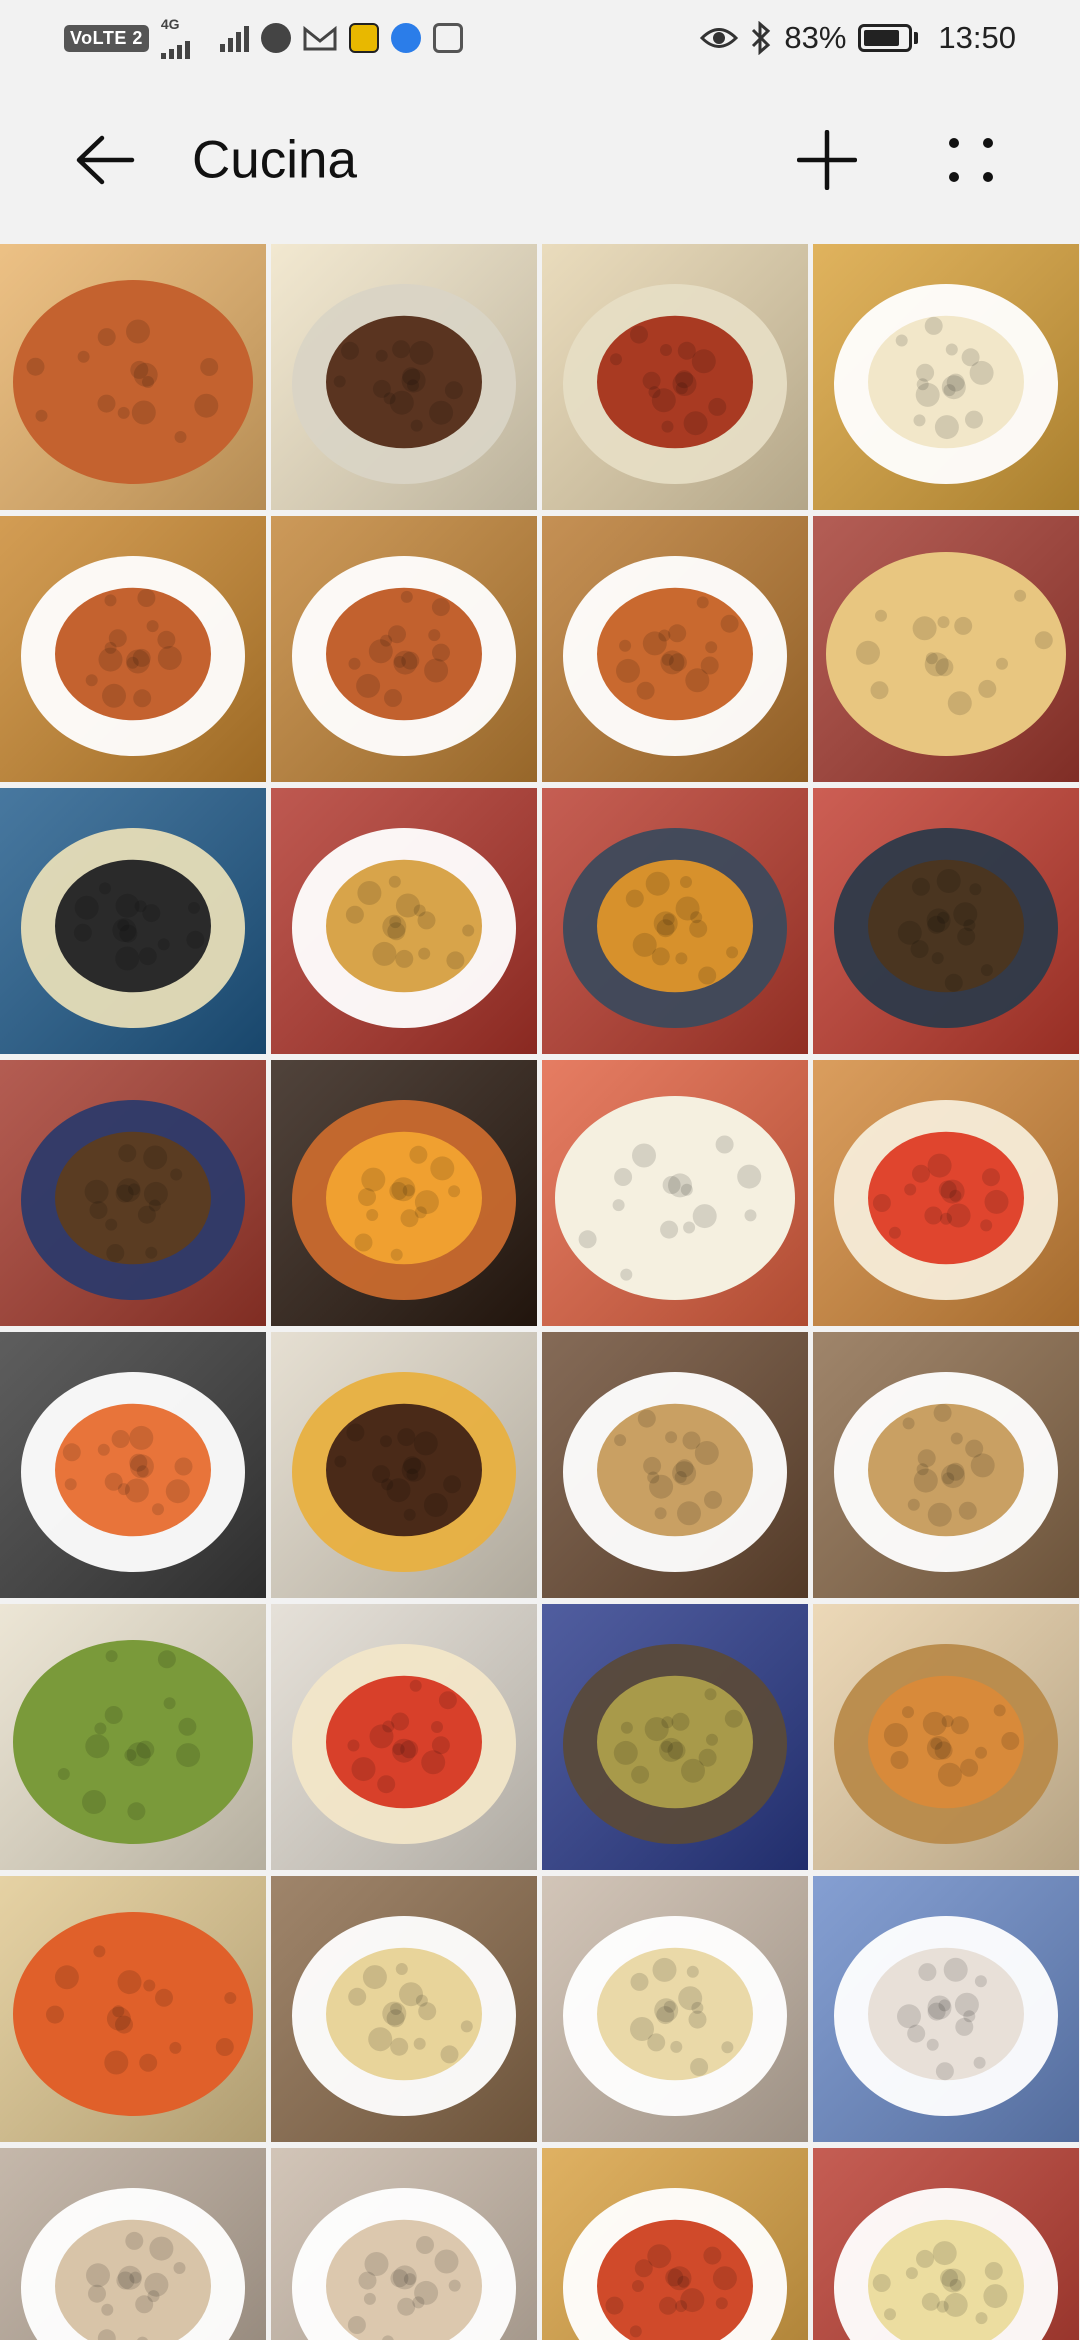 Image resolution: width=1080 pixels, height=2340 pixels. I want to click on four-dots-icon, so click(971, 160).